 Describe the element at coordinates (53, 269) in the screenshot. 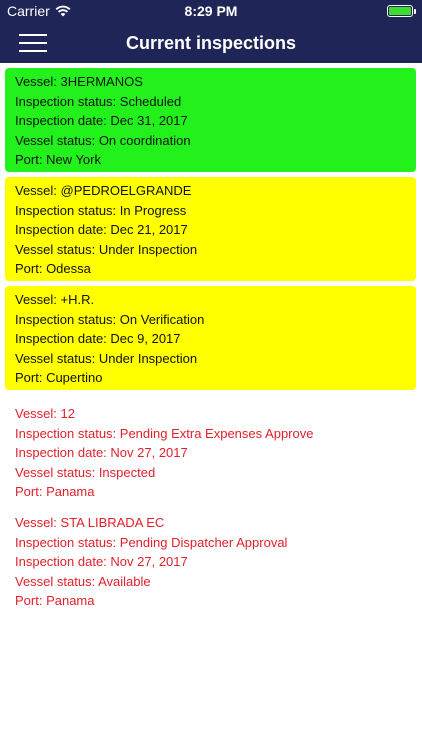

I see `port: Port: Odessa` at that location.